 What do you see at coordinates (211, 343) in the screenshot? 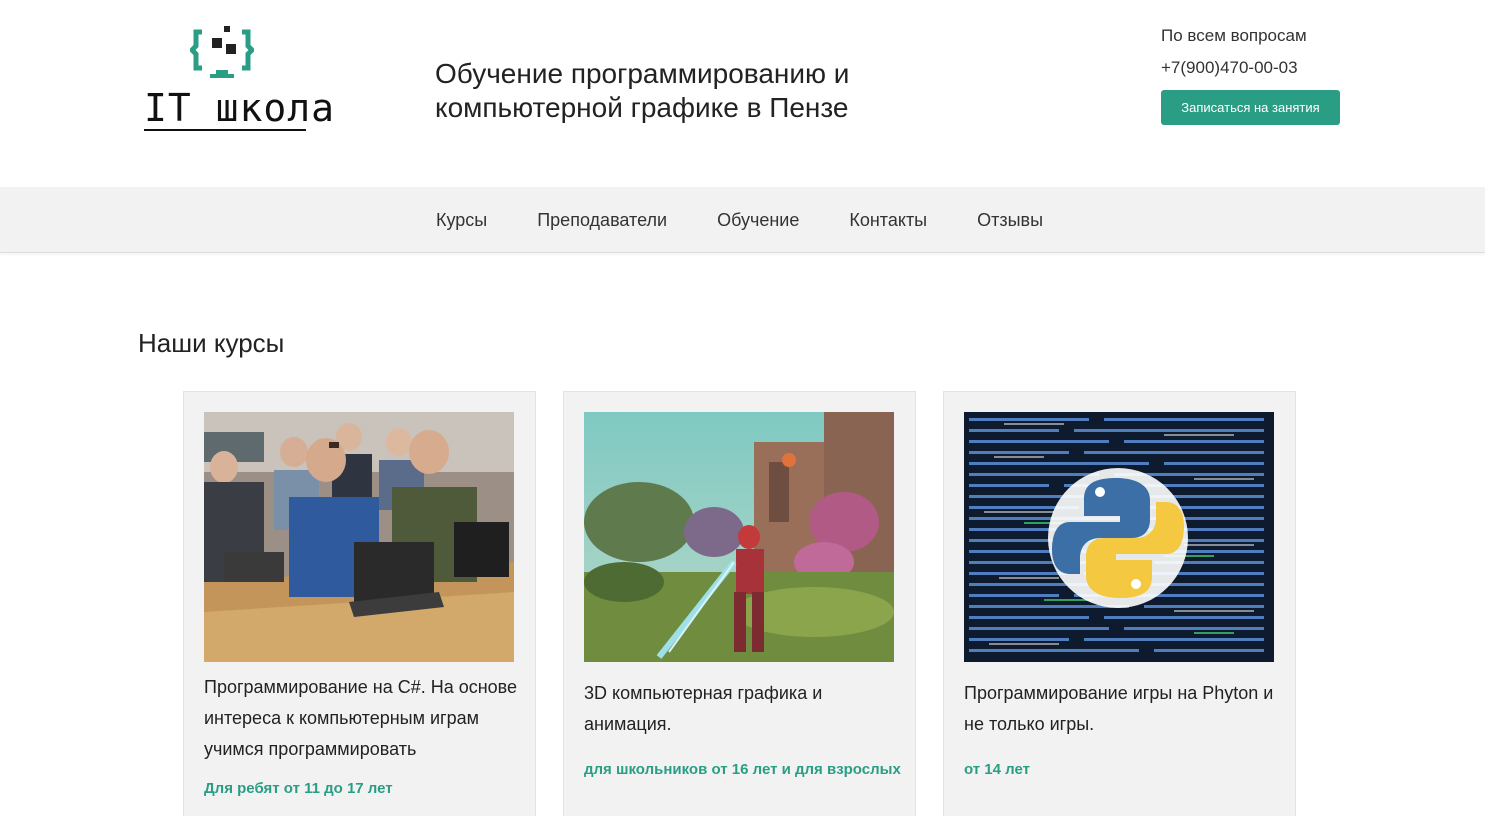
I see `section-title: Наши курсы` at bounding box center [211, 343].